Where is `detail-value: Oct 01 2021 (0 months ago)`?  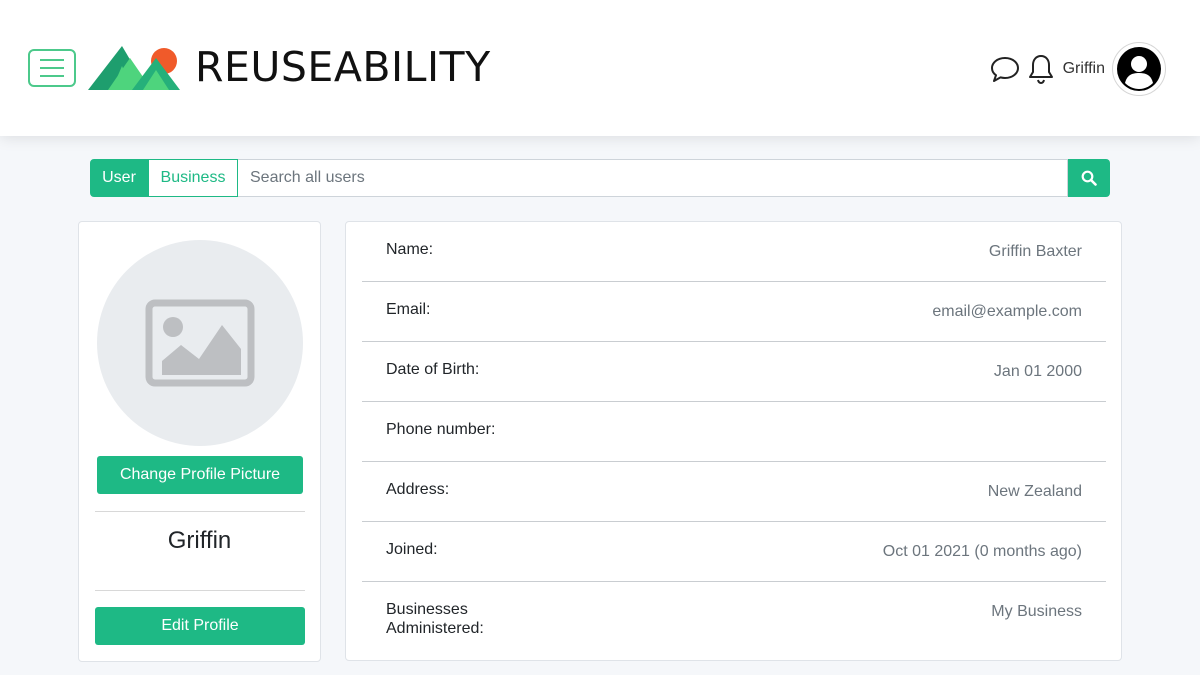 detail-value: Oct 01 2021 (0 months ago) is located at coordinates (982, 551).